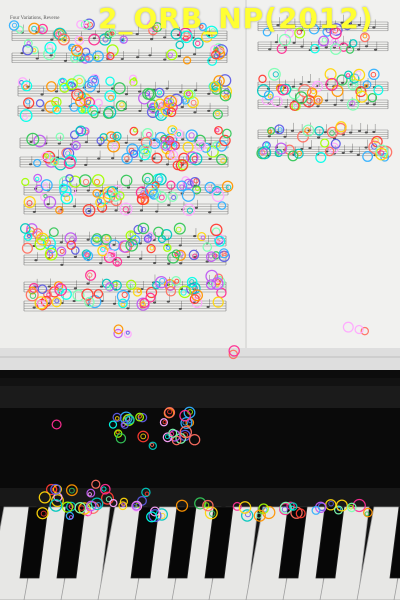  I want to click on piano-lid-highlight, so click(200, 397).